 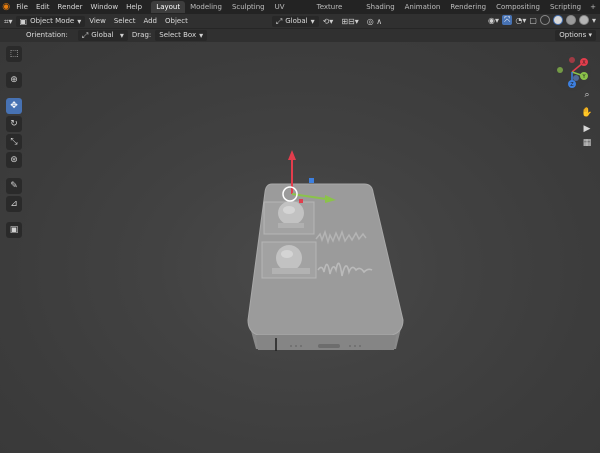 What do you see at coordinates (520, 20) in the screenshot?
I see `overlays-icon: ◔▾` at bounding box center [520, 20].